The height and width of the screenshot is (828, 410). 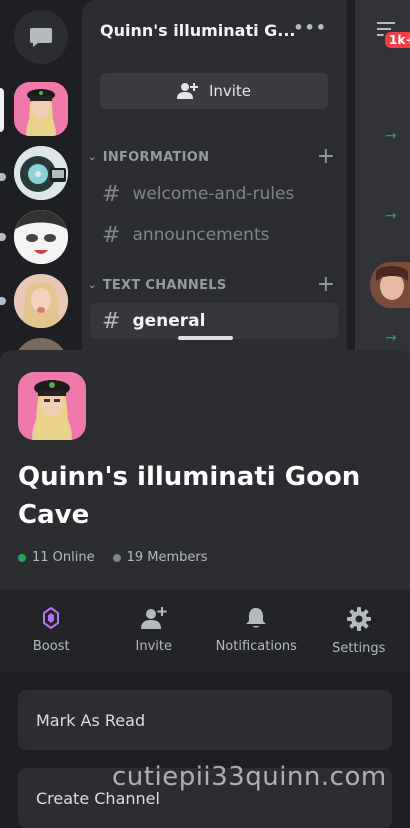 What do you see at coordinates (167, 557) in the screenshot?
I see `member-count: 19 Members` at bounding box center [167, 557].